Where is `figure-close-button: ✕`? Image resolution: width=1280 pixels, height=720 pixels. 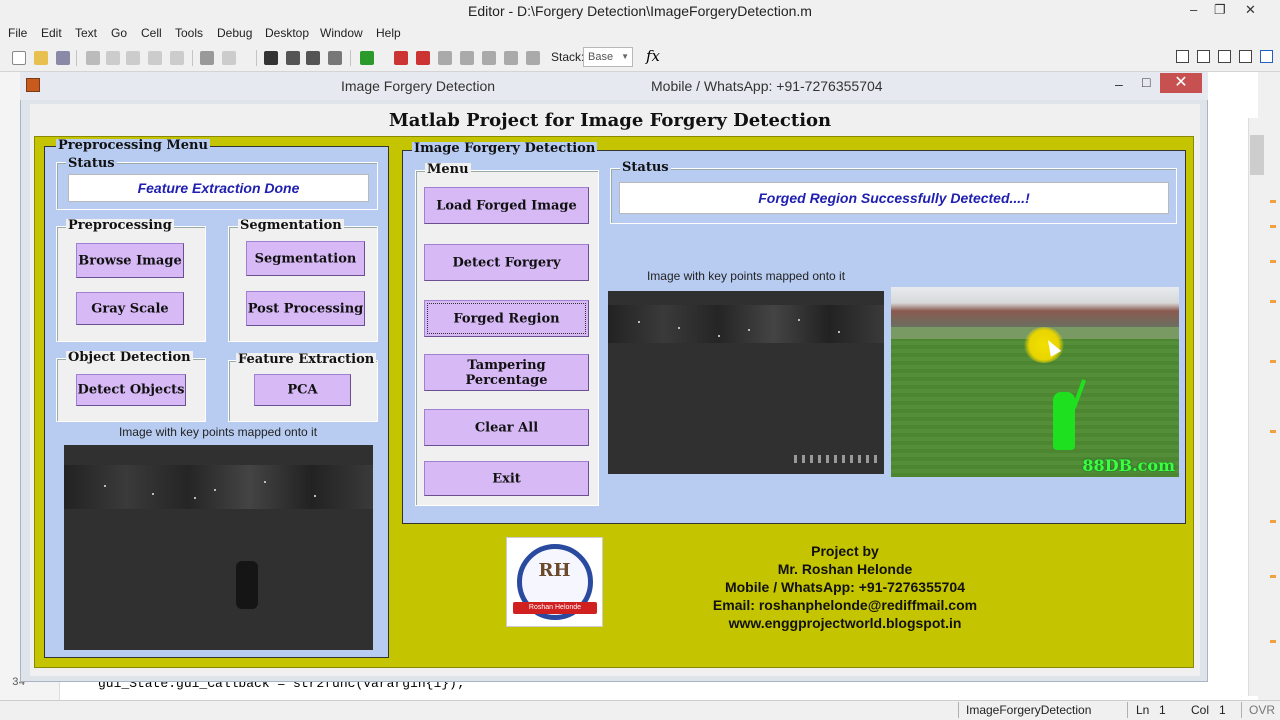
figure-close-button: ✕ is located at coordinates (1181, 83).